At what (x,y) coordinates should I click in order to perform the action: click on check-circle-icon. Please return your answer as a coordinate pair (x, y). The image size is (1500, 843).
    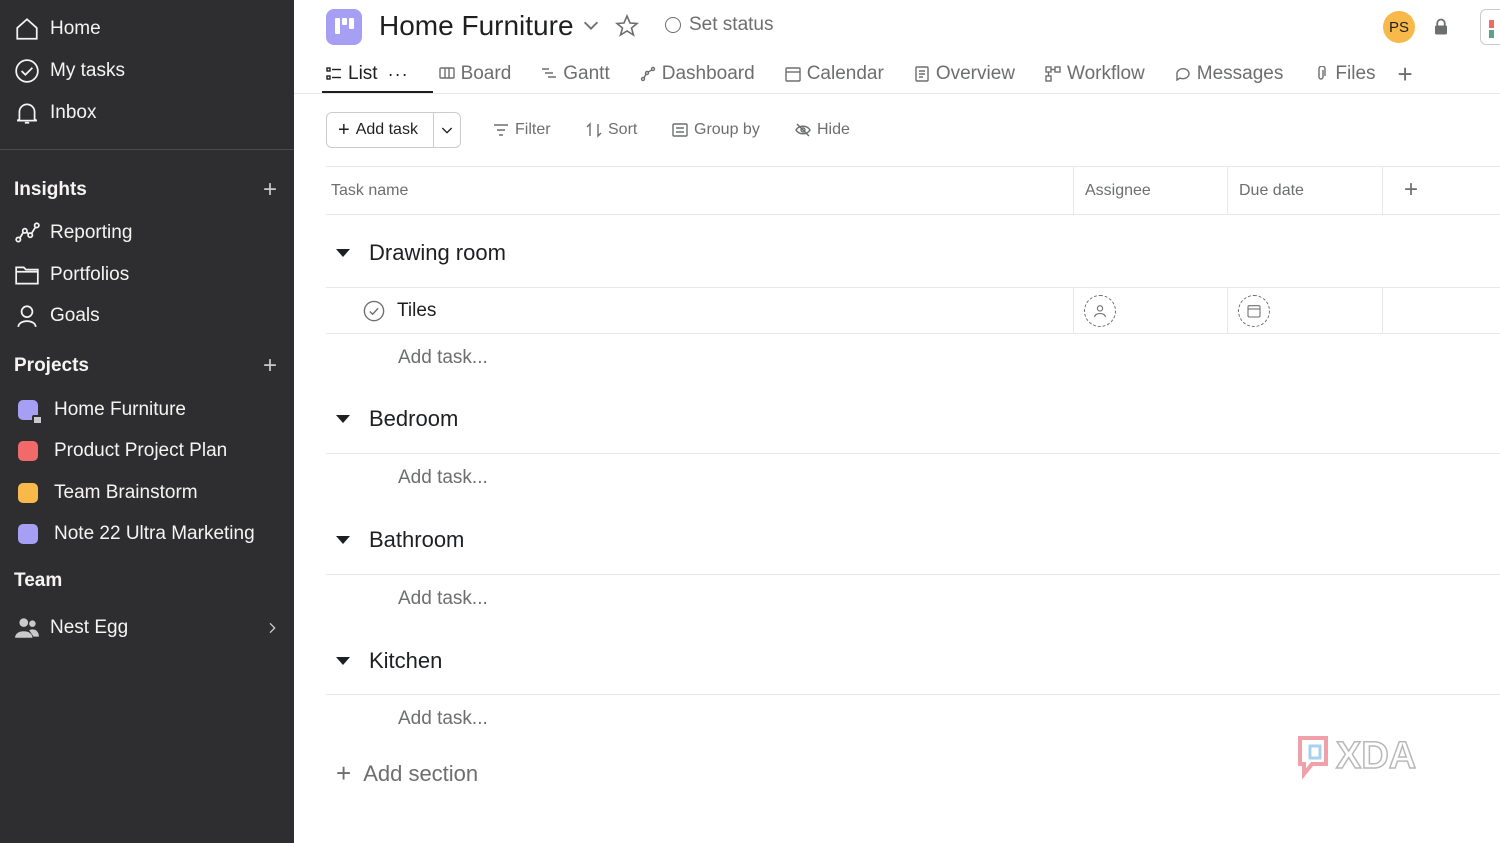
    Looking at the image, I should click on (374, 311).